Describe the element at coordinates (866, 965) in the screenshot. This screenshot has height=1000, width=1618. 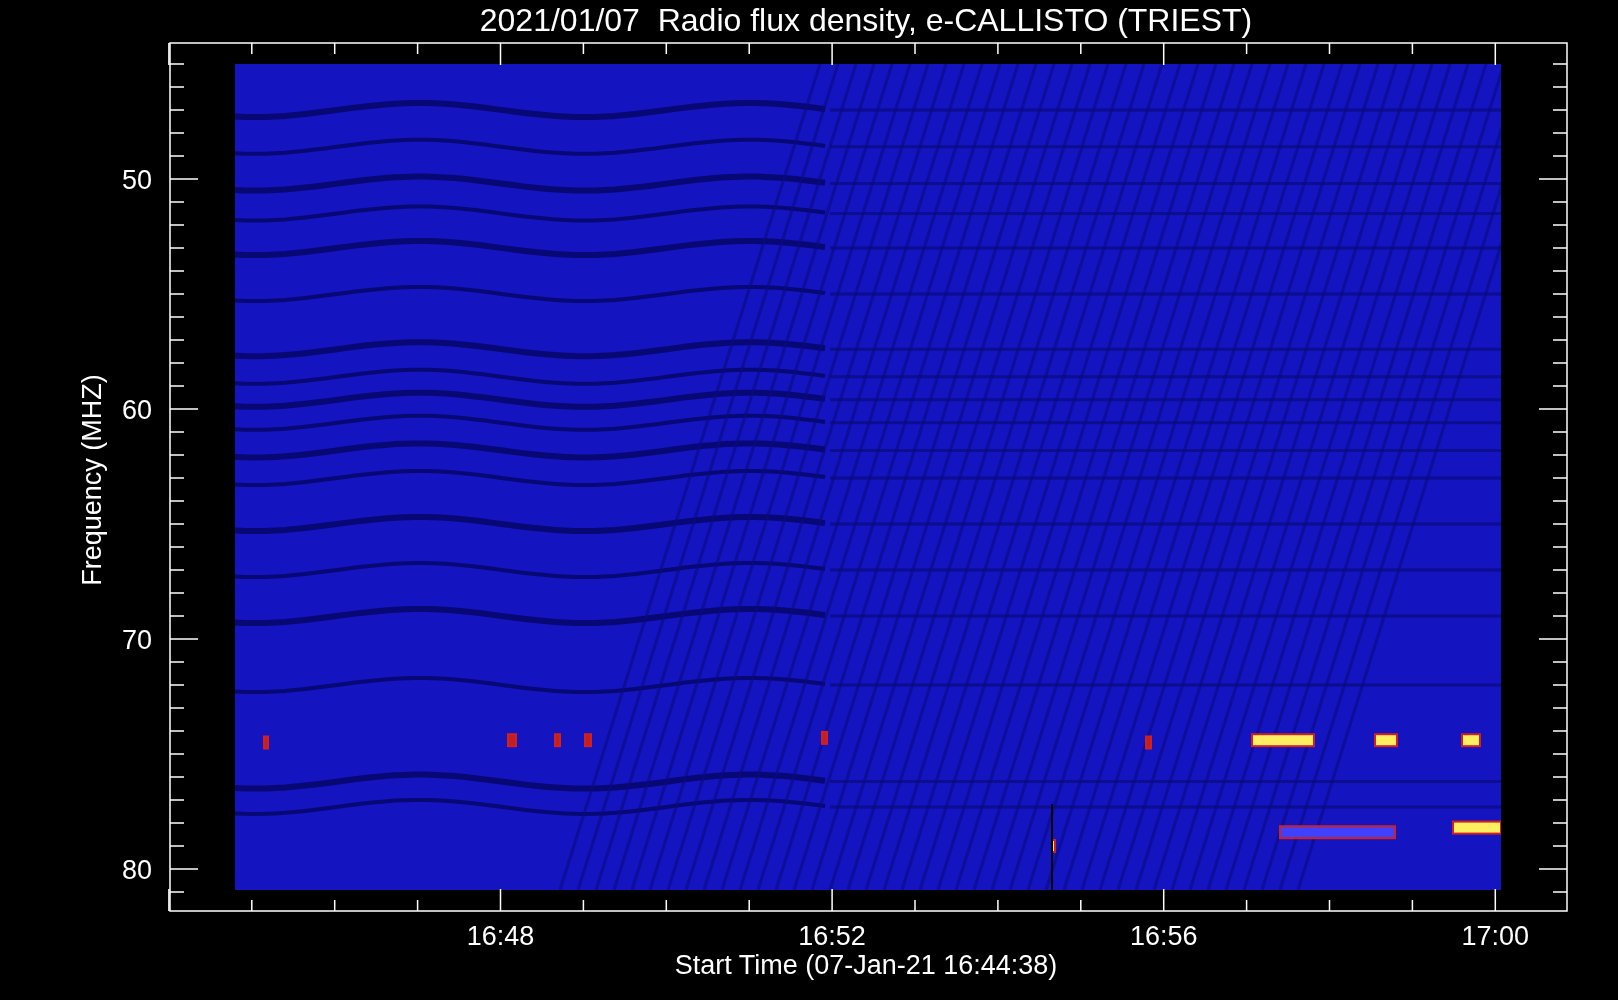
I see `axis-title: Start Time (07-Jan-21 16:44:38)` at that location.